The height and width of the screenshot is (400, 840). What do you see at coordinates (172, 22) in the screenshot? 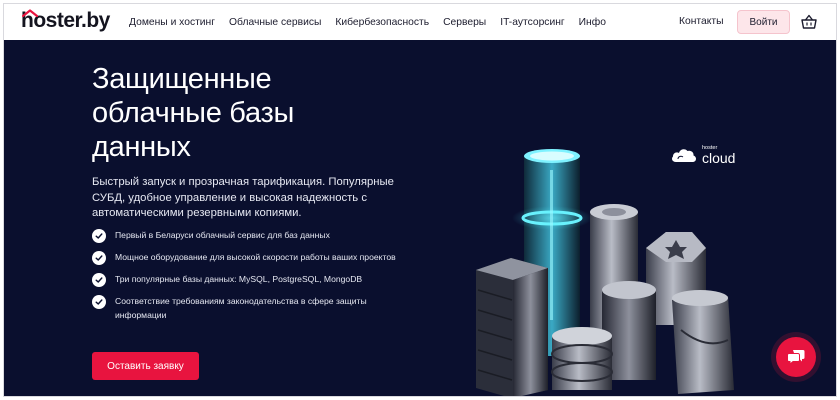
I see `nav-item-domains-hosting: Домены и хостинг` at bounding box center [172, 22].